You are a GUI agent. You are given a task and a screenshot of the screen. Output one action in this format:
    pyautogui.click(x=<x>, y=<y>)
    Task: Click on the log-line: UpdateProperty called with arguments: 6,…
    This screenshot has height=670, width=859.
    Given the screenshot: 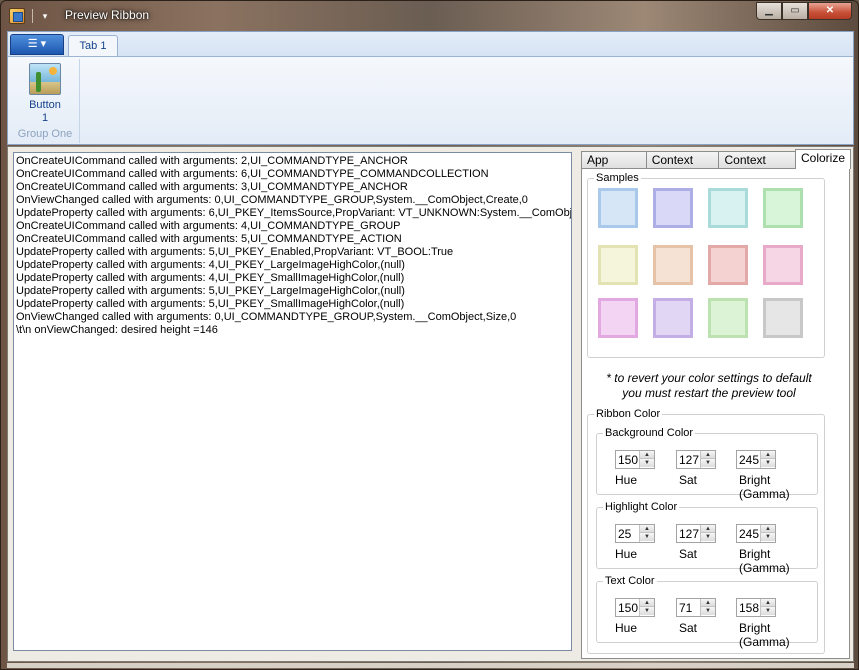 What is the action you would take?
    pyautogui.click(x=294, y=213)
    